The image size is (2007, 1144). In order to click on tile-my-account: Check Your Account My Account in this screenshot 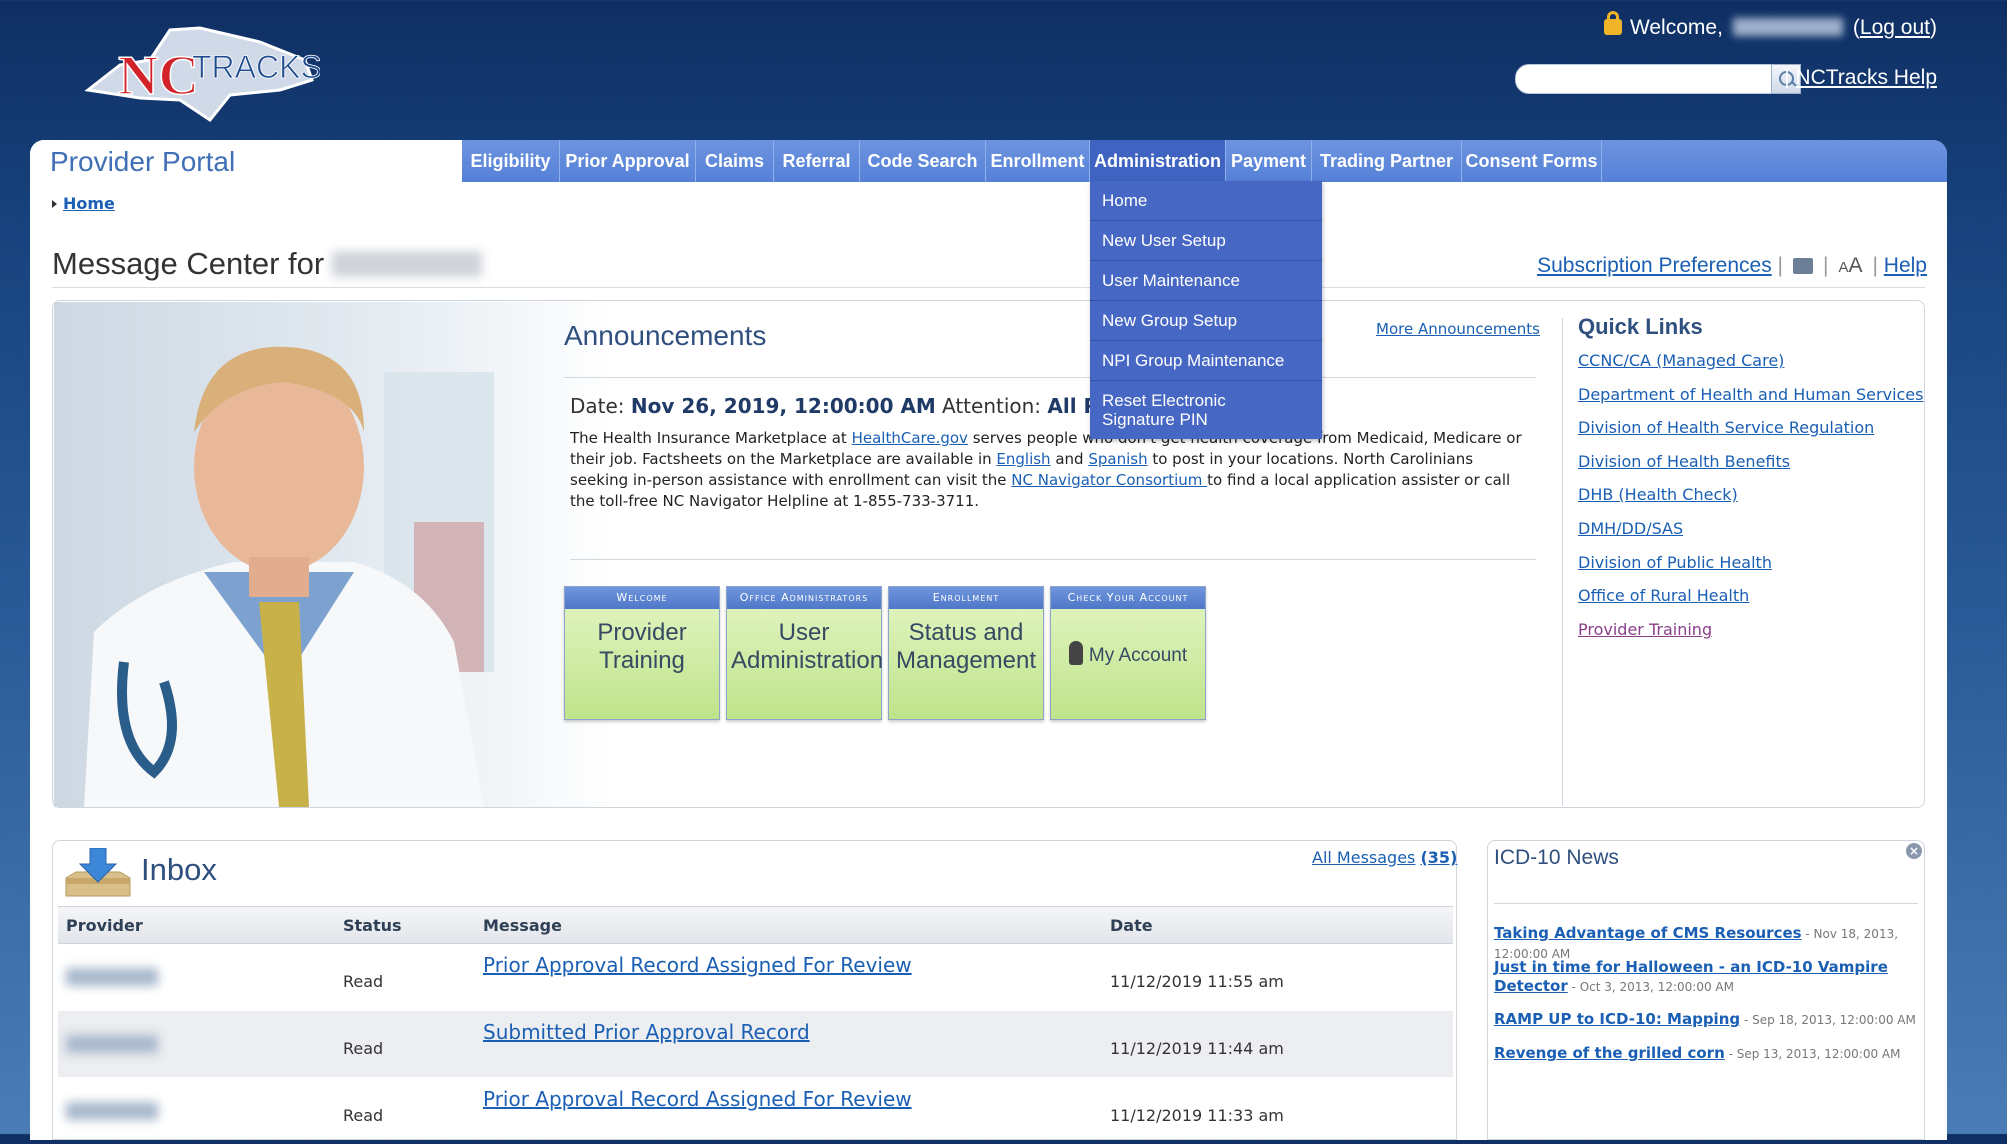, I will do `click(1128, 653)`.